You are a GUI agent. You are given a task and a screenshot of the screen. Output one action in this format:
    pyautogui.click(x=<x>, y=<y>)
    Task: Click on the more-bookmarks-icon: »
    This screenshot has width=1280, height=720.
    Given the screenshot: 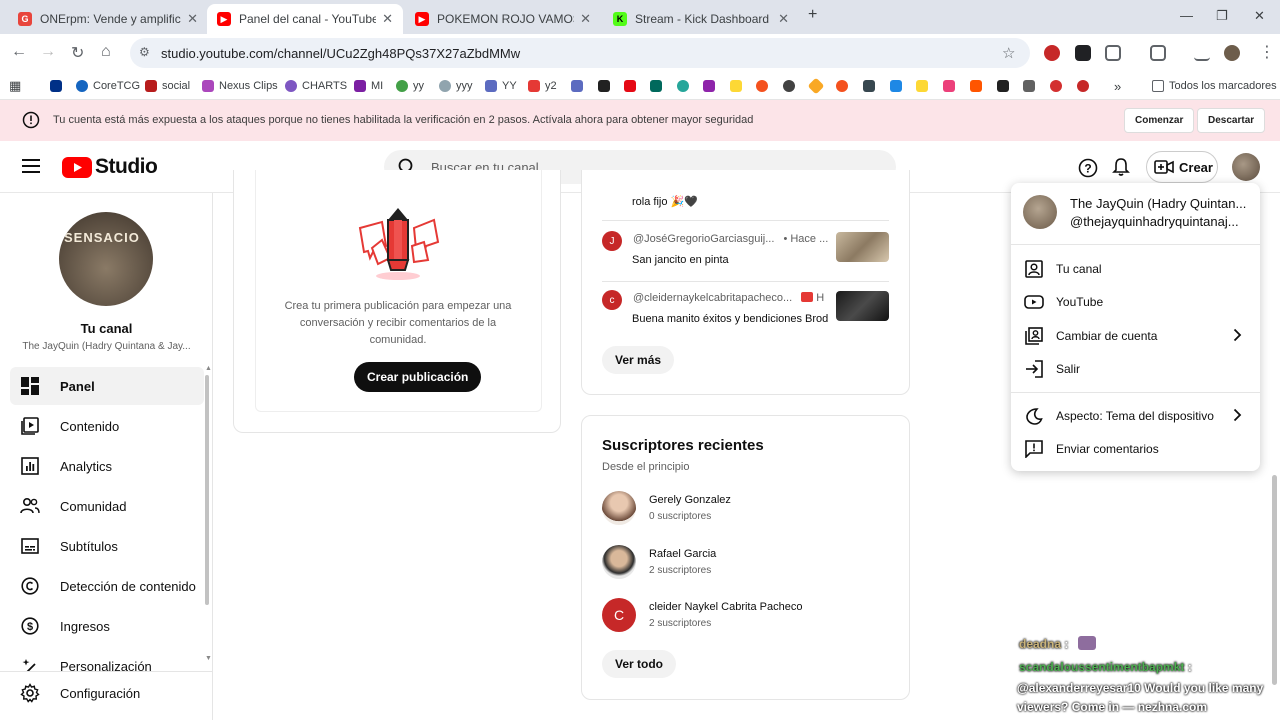 What is the action you would take?
    pyautogui.click(x=1117, y=86)
    